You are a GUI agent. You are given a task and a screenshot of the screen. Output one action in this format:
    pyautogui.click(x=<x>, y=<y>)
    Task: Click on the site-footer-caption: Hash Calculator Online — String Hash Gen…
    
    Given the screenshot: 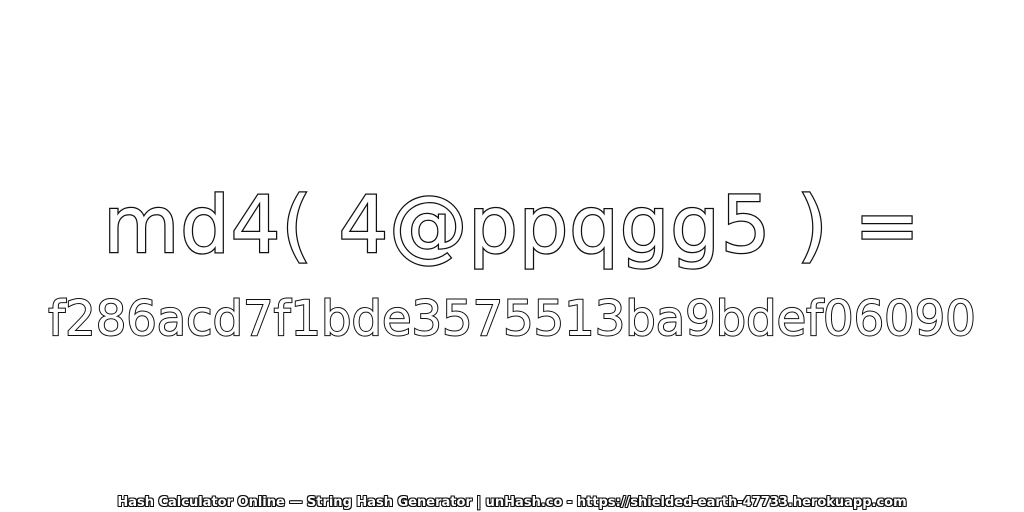 What is the action you would take?
    pyautogui.click(x=512, y=502)
    